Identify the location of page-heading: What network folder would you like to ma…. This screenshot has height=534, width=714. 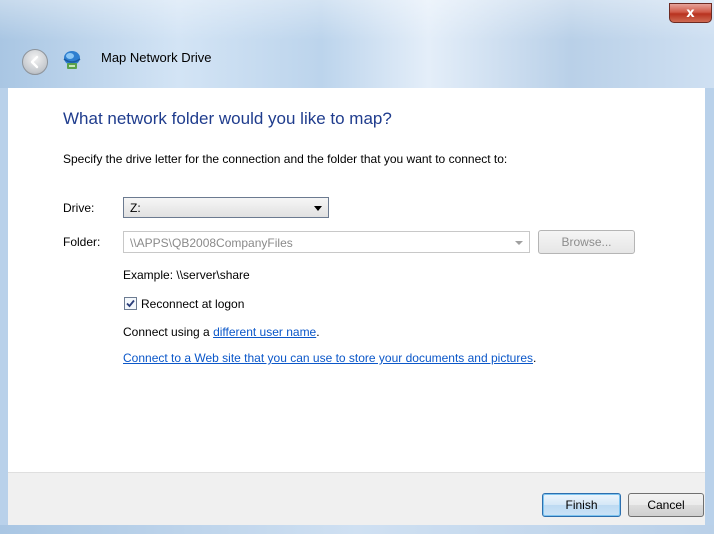
(227, 118).